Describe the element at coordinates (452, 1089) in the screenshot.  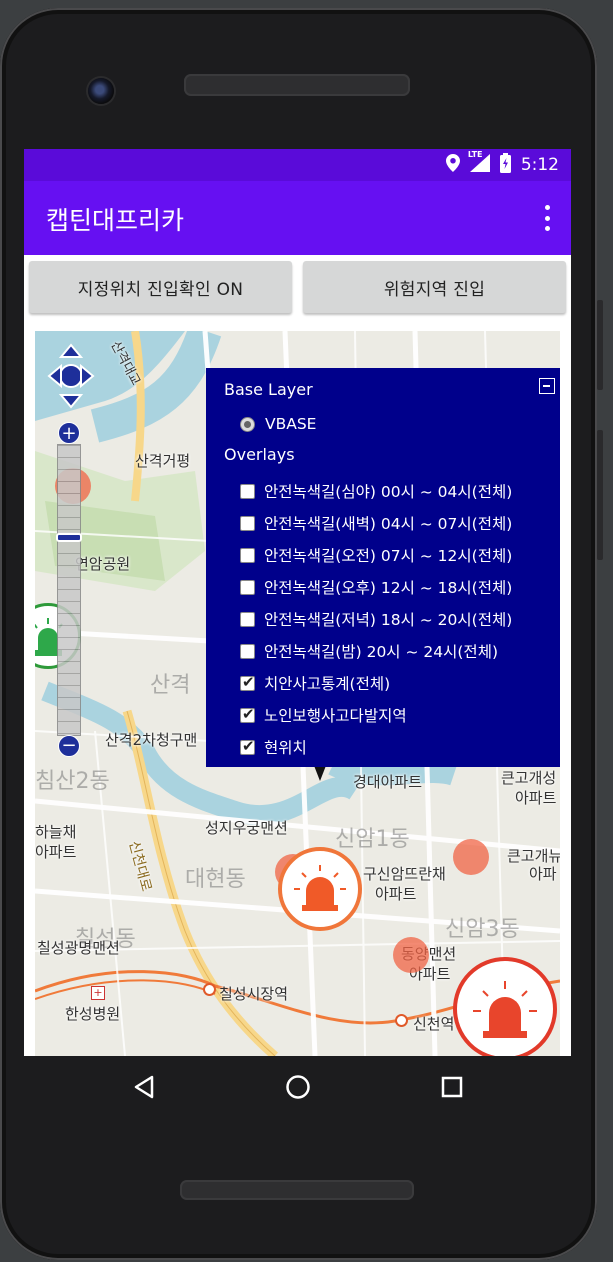
I see `recents-icon` at that location.